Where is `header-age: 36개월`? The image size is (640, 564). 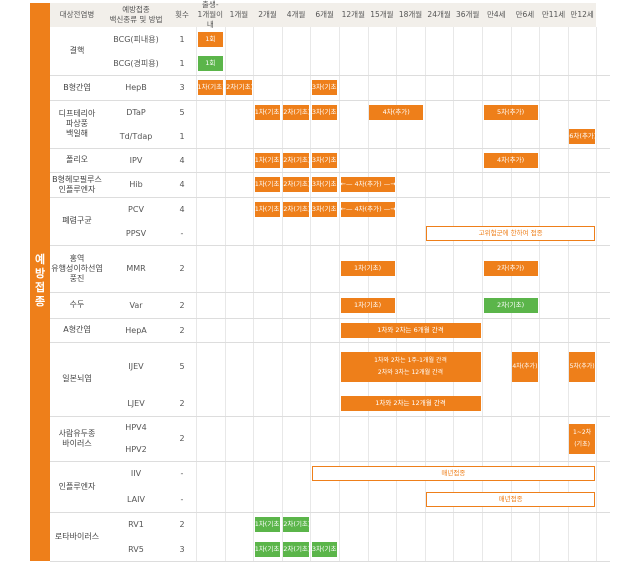 header-age: 36개월 is located at coordinates (468, 15).